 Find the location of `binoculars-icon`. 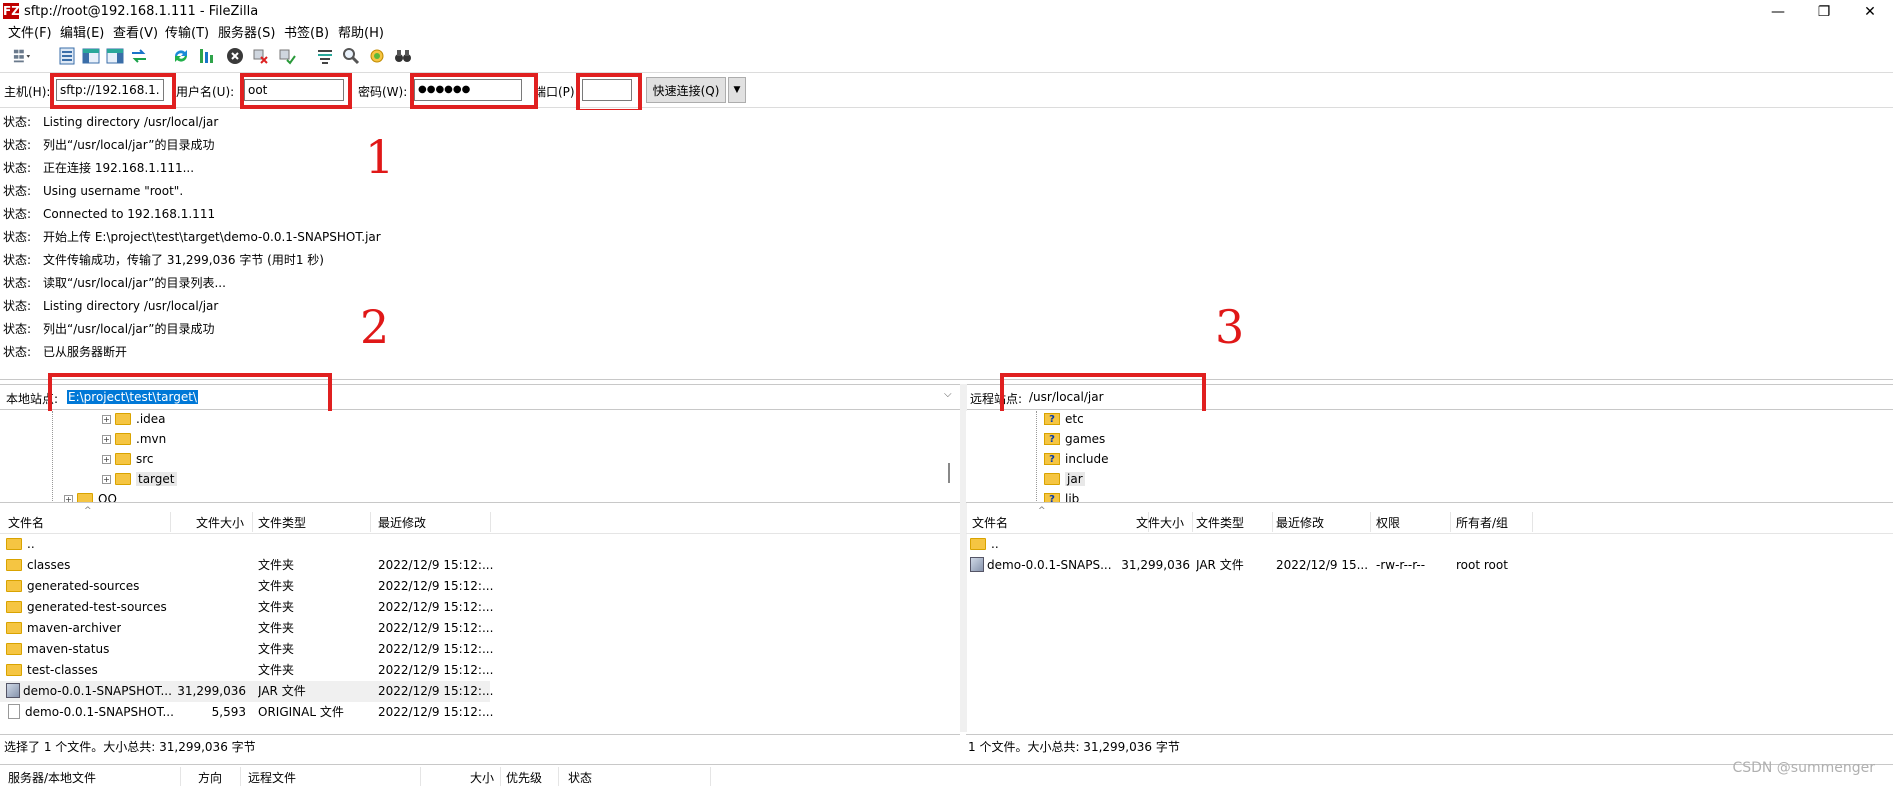

binoculars-icon is located at coordinates (403, 56).